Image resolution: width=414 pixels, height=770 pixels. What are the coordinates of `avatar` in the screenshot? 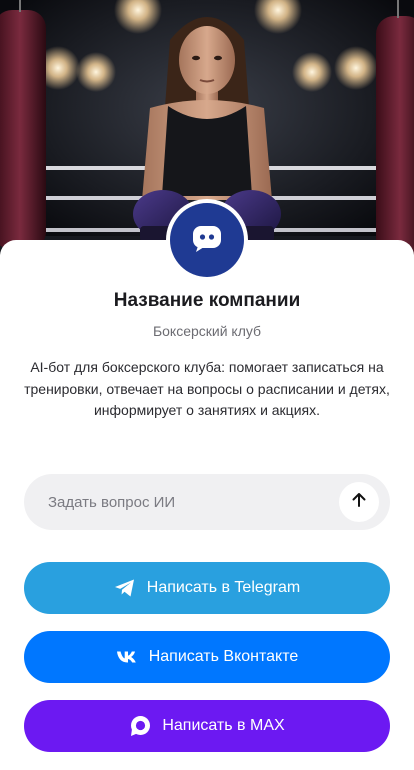 It's located at (207, 240).